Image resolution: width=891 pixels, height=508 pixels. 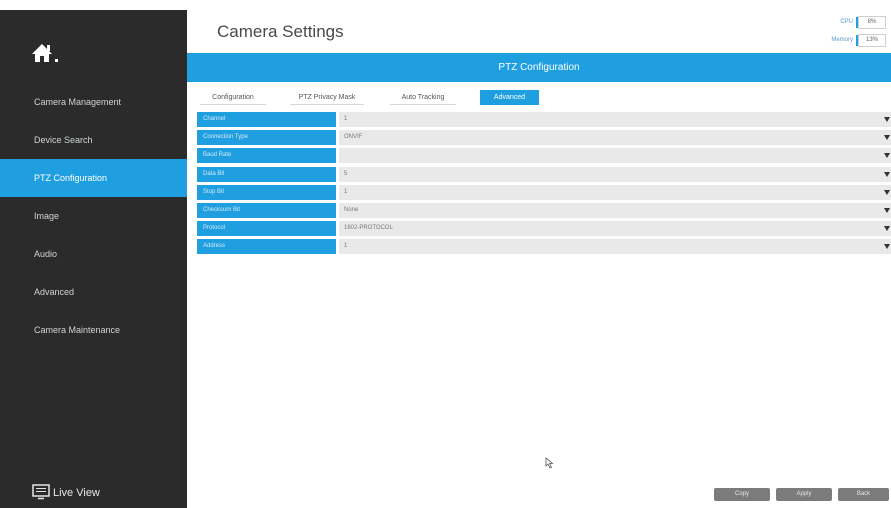 What do you see at coordinates (280, 31) in the screenshot?
I see `page-title: Camera Settings` at bounding box center [280, 31].